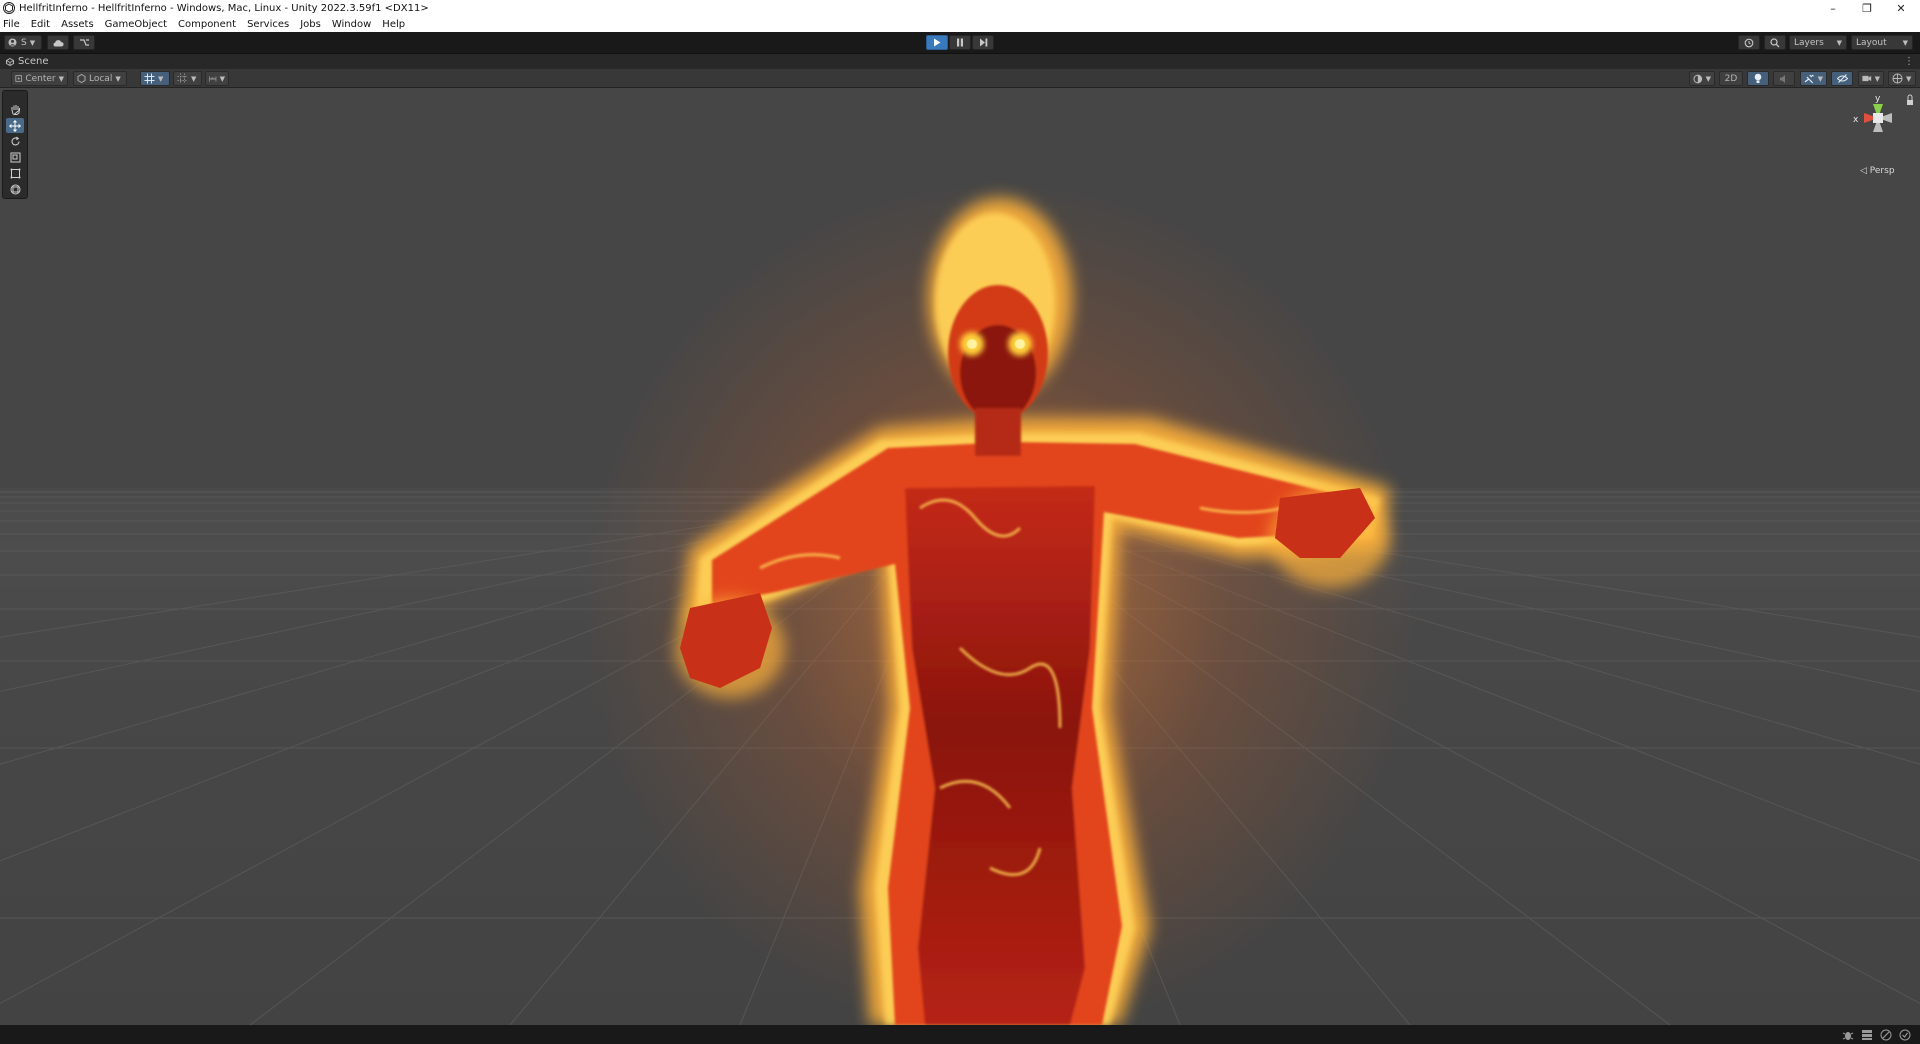 The height and width of the screenshot is (1044, 1920). What do you see at coordinates (11, 24) in the screenshot?
I see `menu-file: File` at bounding box center [11, 24].